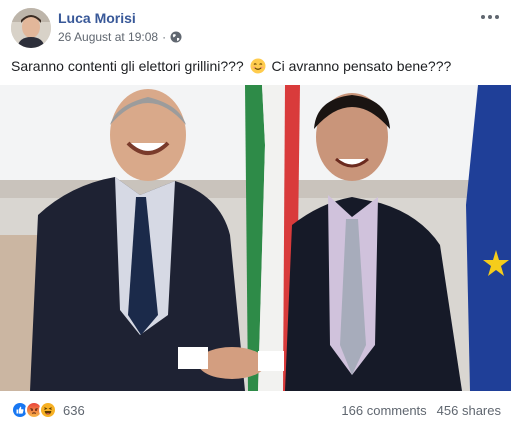  Describe the element at coordinates (97, 18) in the screenshot. I see `author-name: Luca Morisi` at that location.